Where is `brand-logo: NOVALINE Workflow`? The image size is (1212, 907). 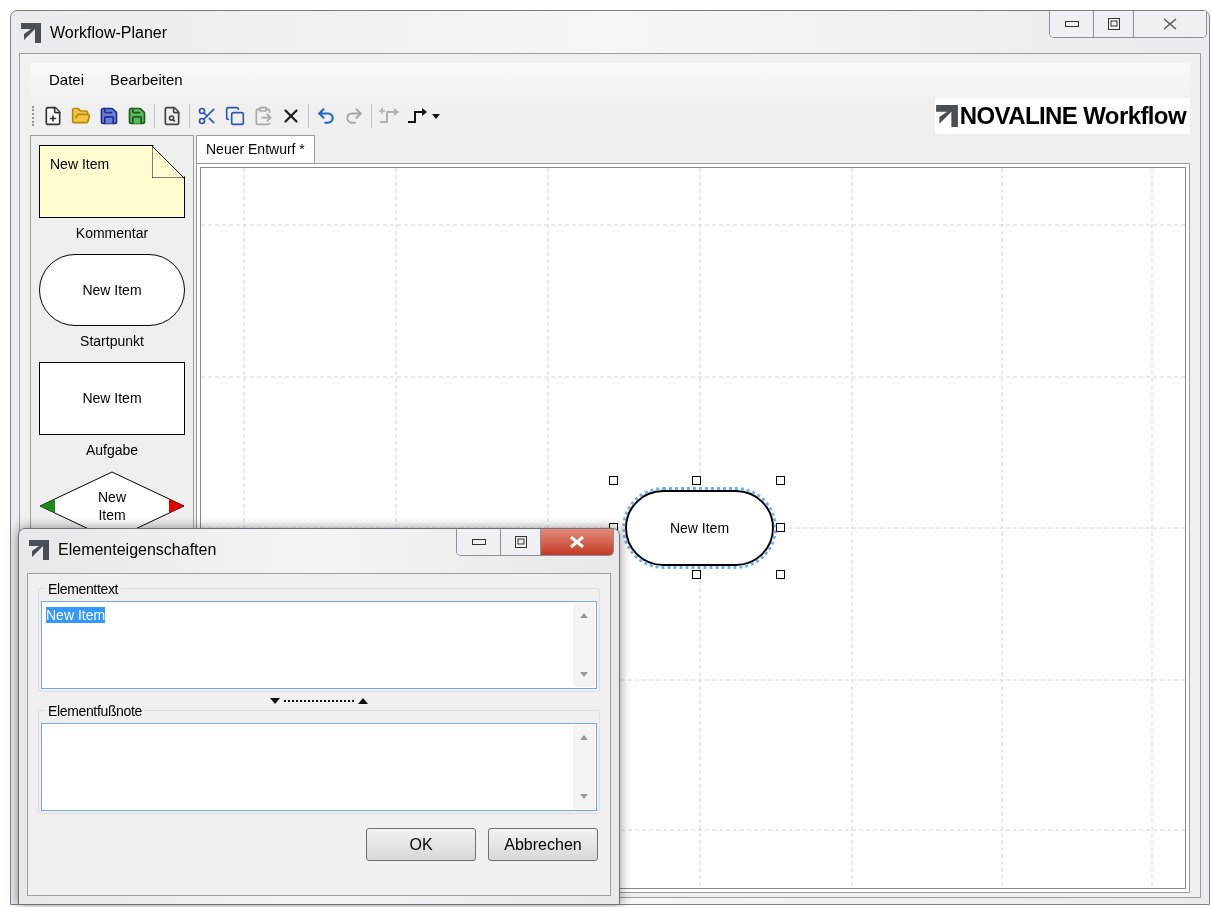 brand-logo: NOVALINE Workflow is located at coordinates (1062, 116).